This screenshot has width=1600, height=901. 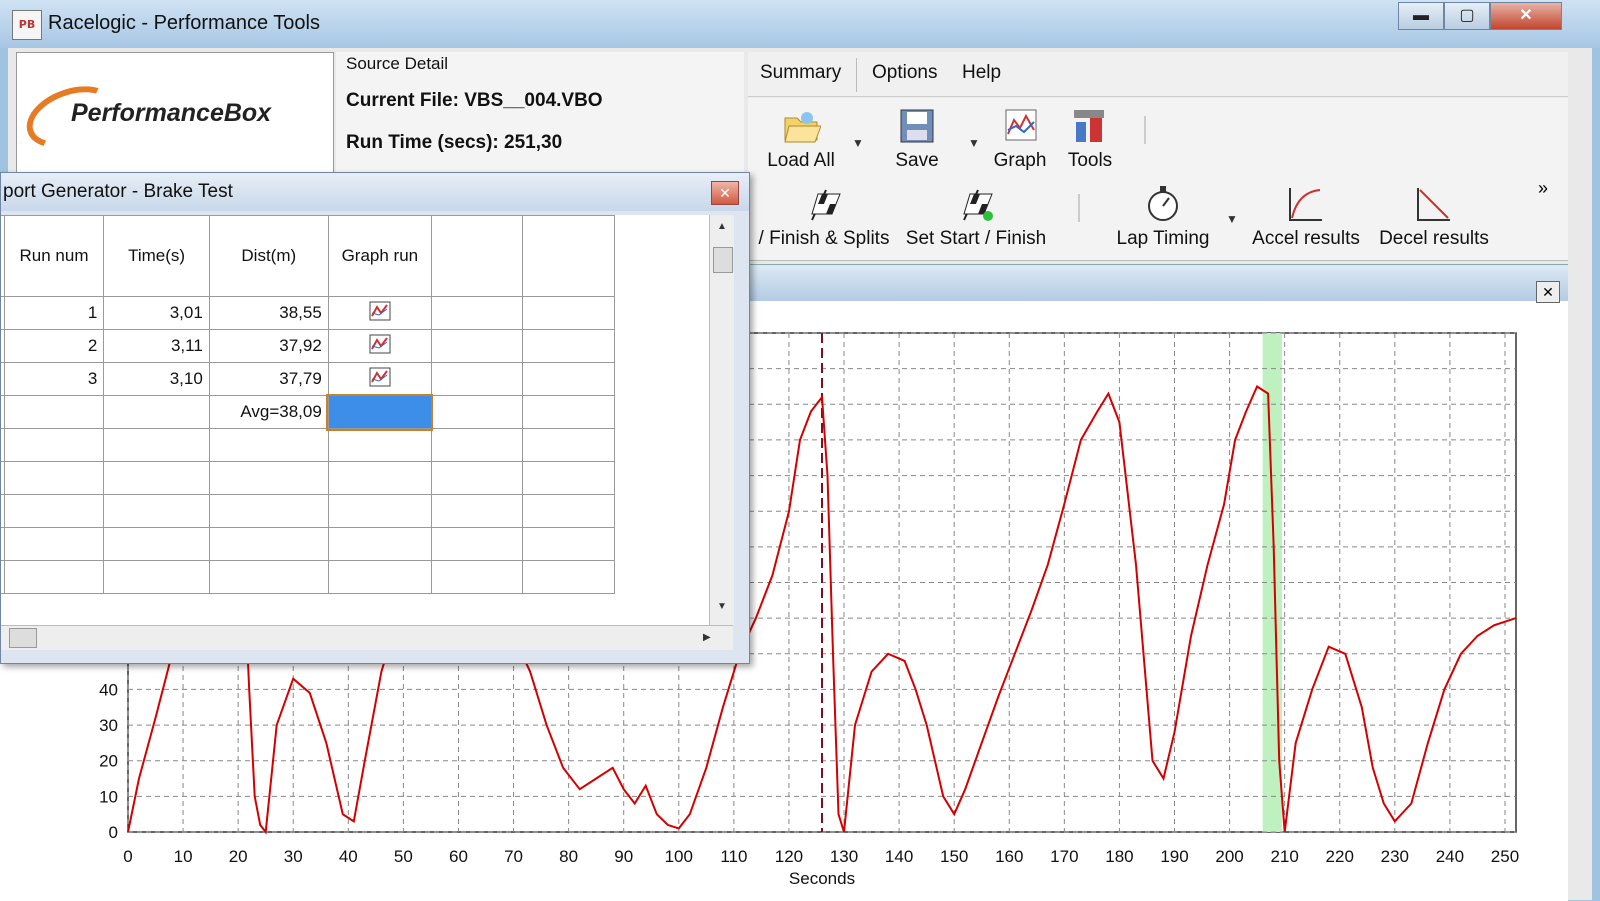 What do you see at coordinates (1232, 219) in the screenshot?
I see `lap-timing-dropdown-icon: ▼` at bounding box center [1232, 219].